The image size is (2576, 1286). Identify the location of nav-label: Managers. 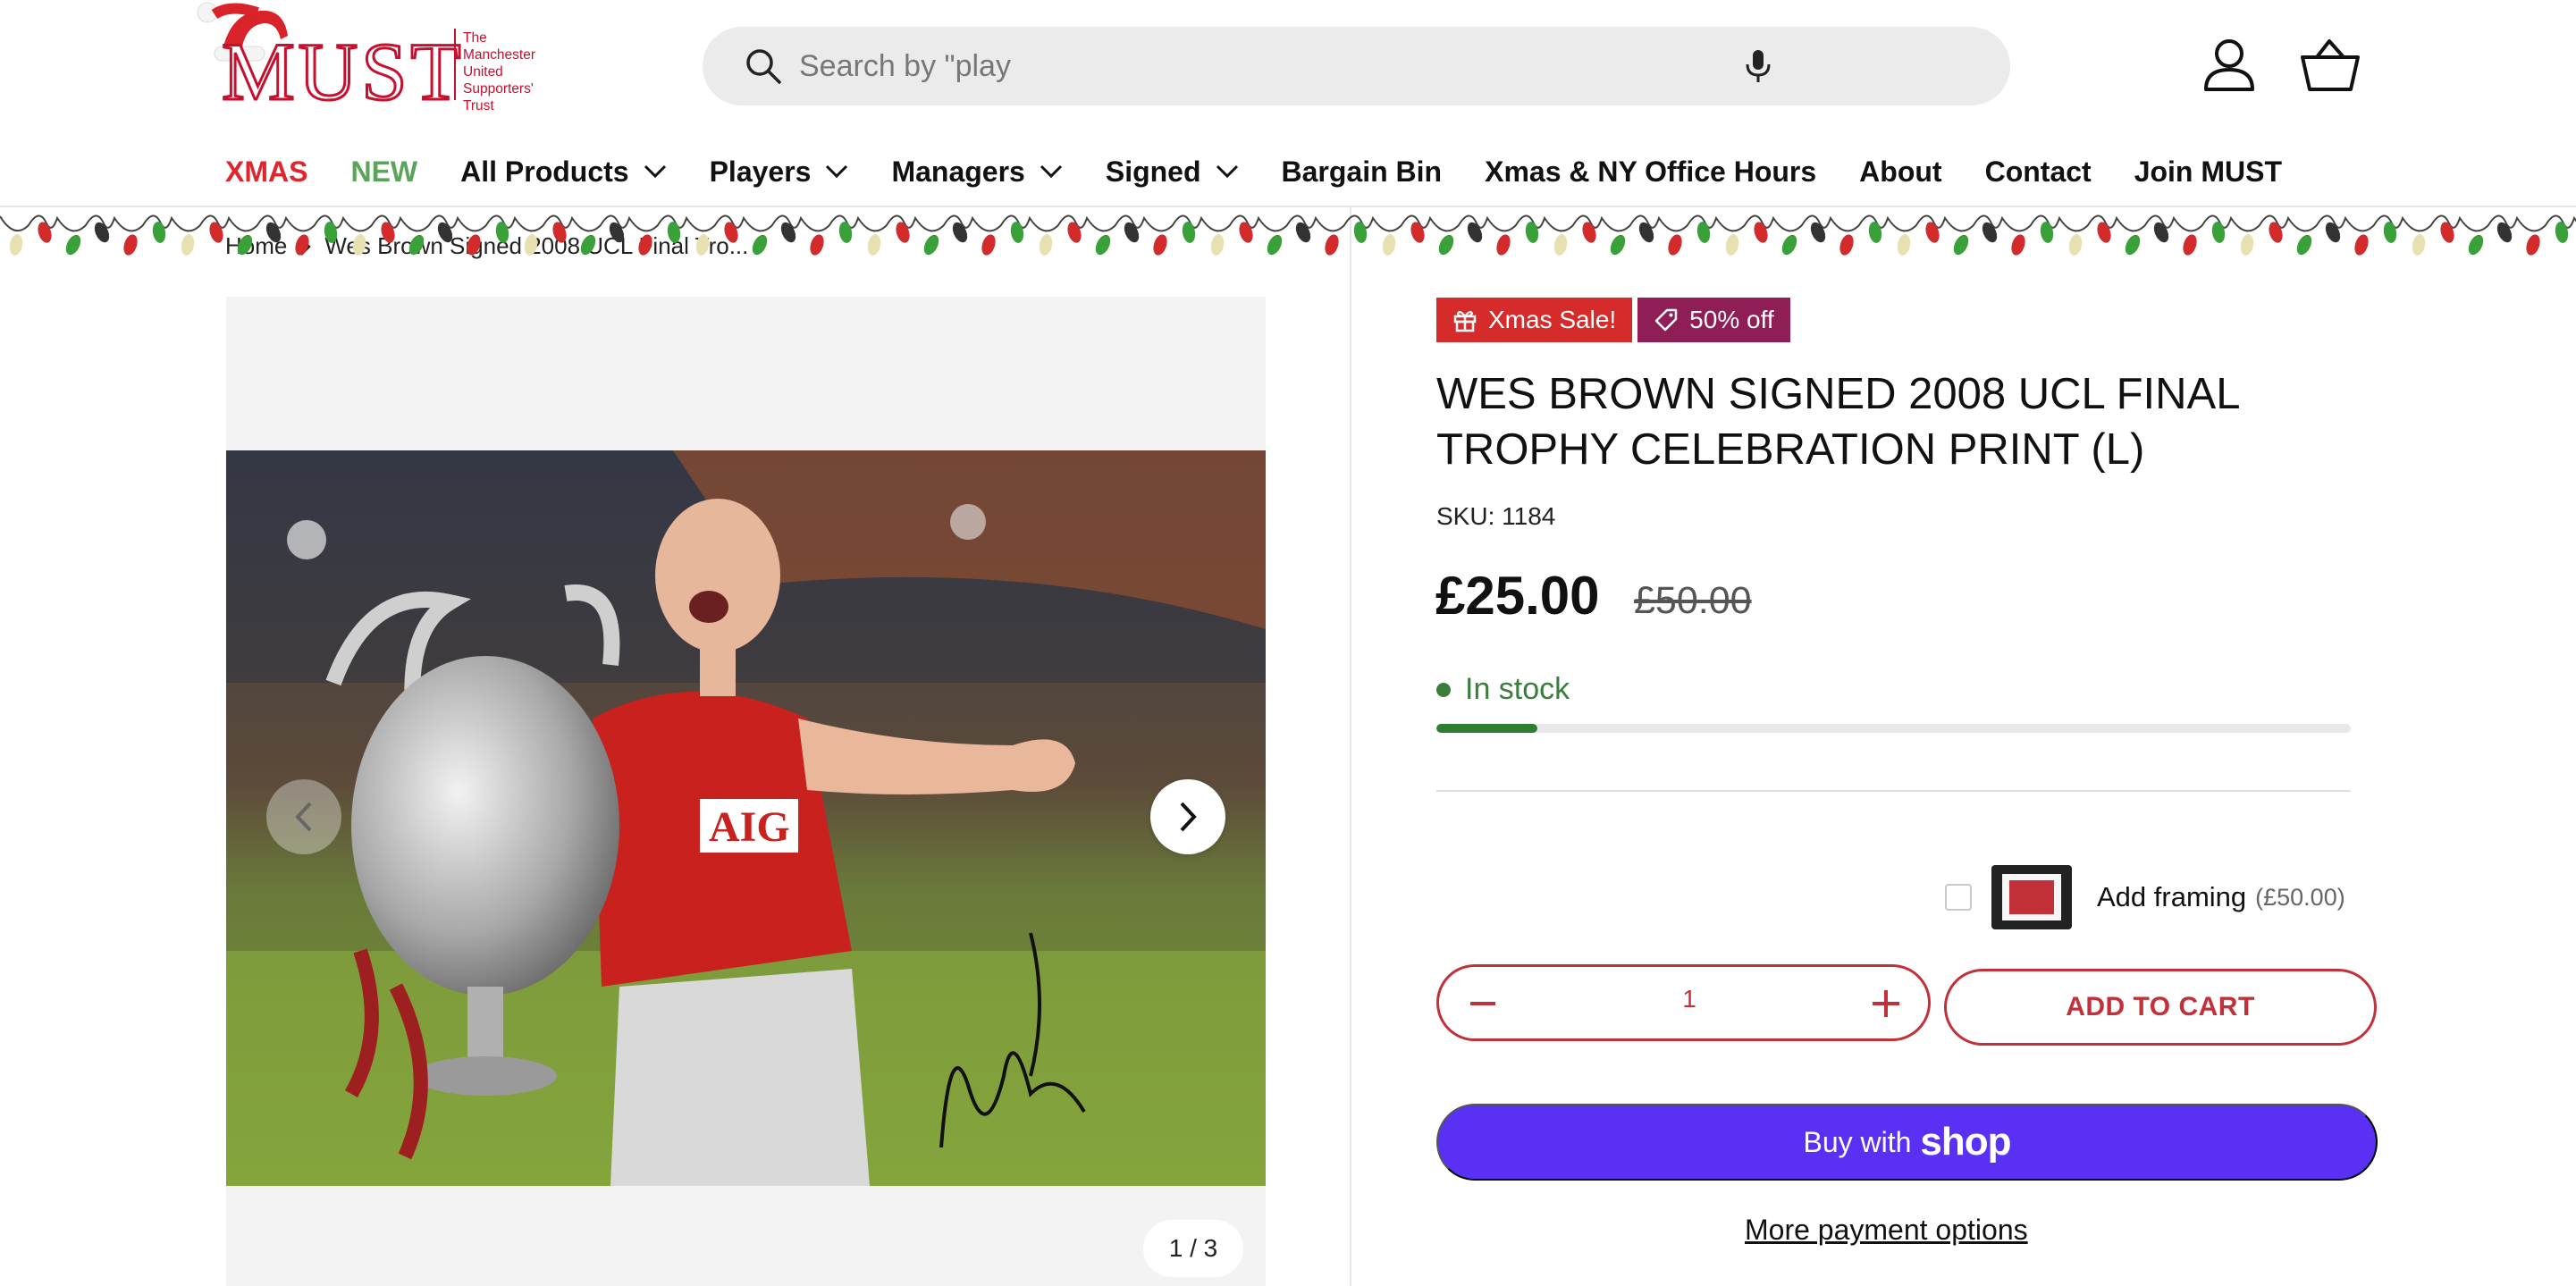
(958, 171).